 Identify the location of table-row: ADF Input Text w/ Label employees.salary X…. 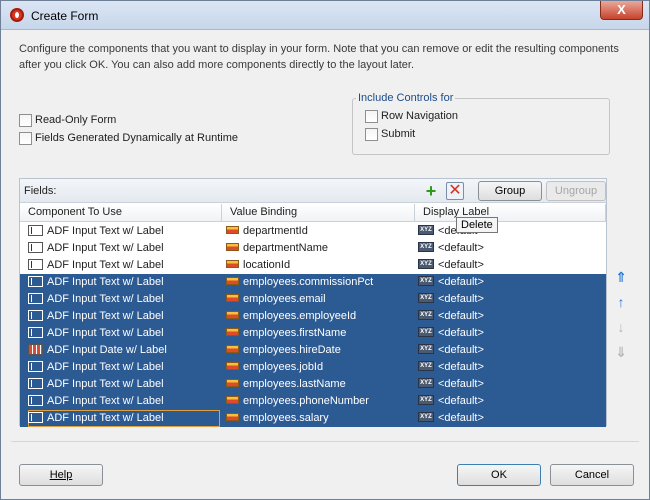
(313, 418).